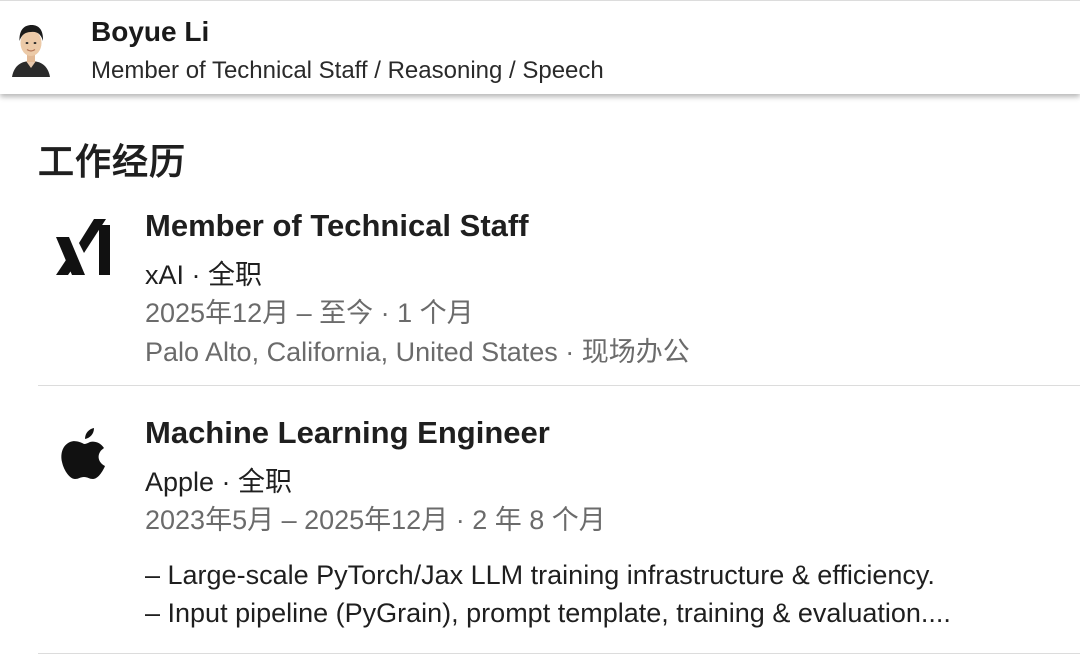 This screenshot has width=1080, height=655. What do you see at coordinates (112, 161) in the screenshot?
I see `section-title-experience: 工作经历` at bounding box center [112, 161].